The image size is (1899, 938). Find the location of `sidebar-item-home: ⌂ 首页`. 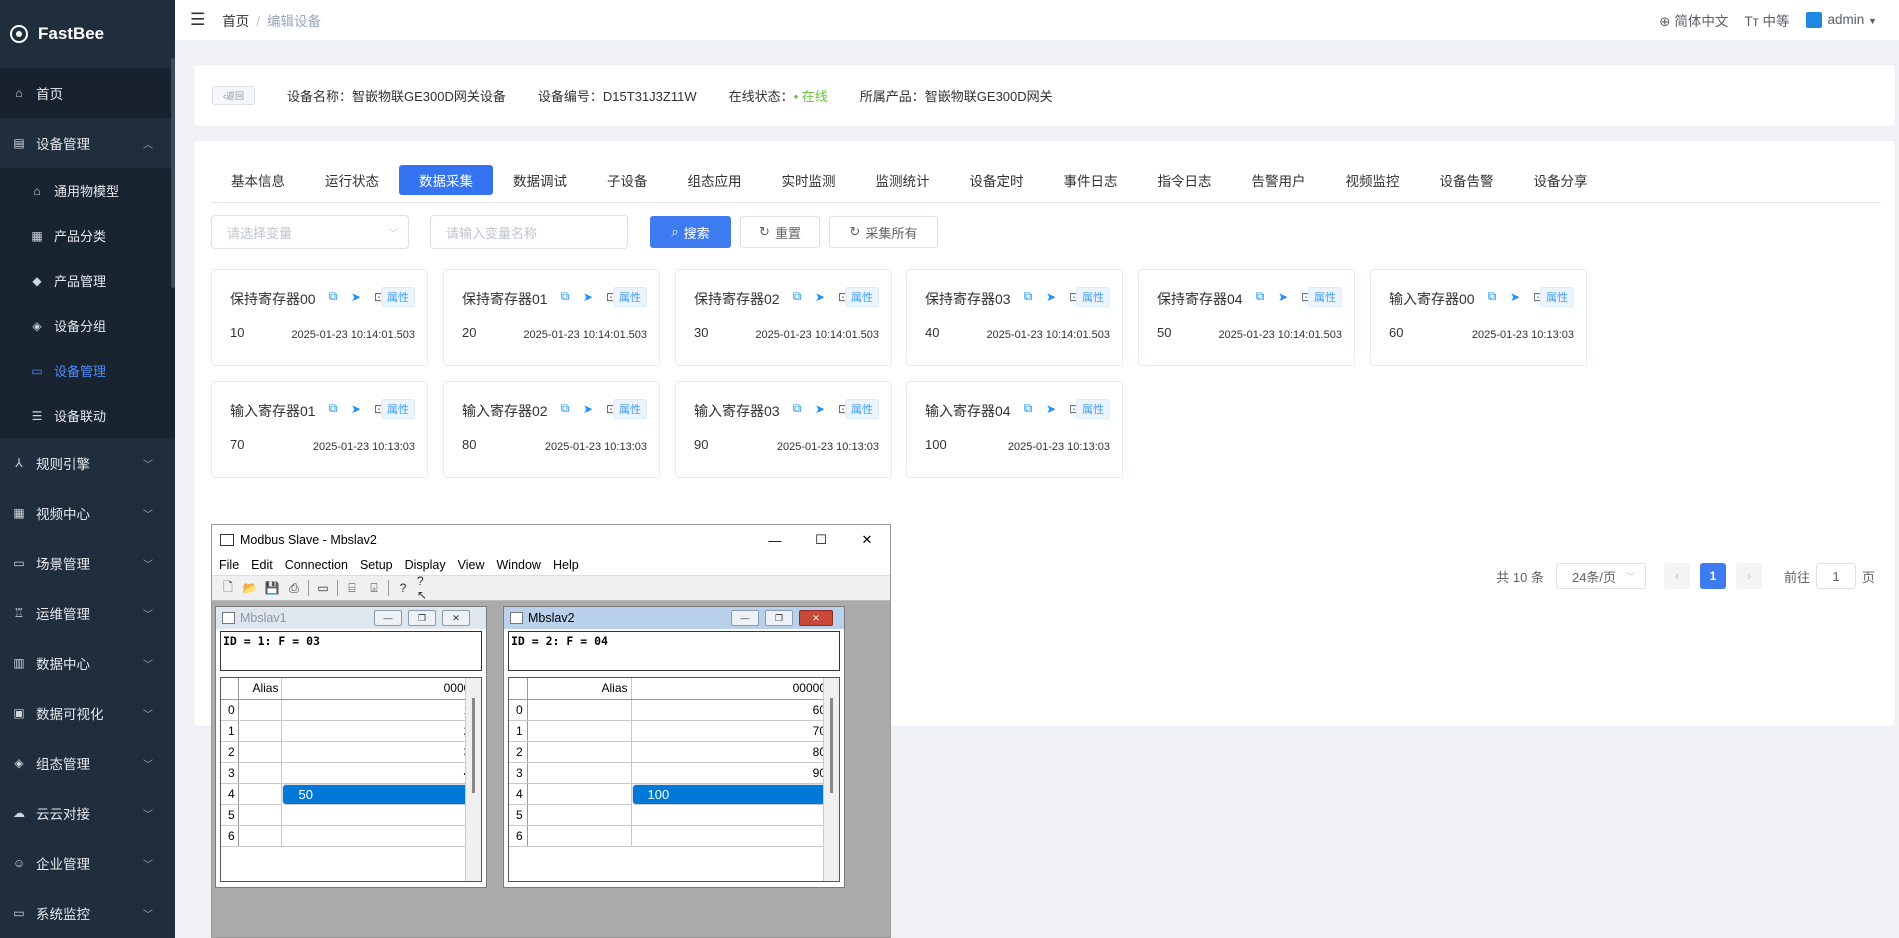

sidebar-item-home: ⌂ 首页 is located at coordinates (87, 93).